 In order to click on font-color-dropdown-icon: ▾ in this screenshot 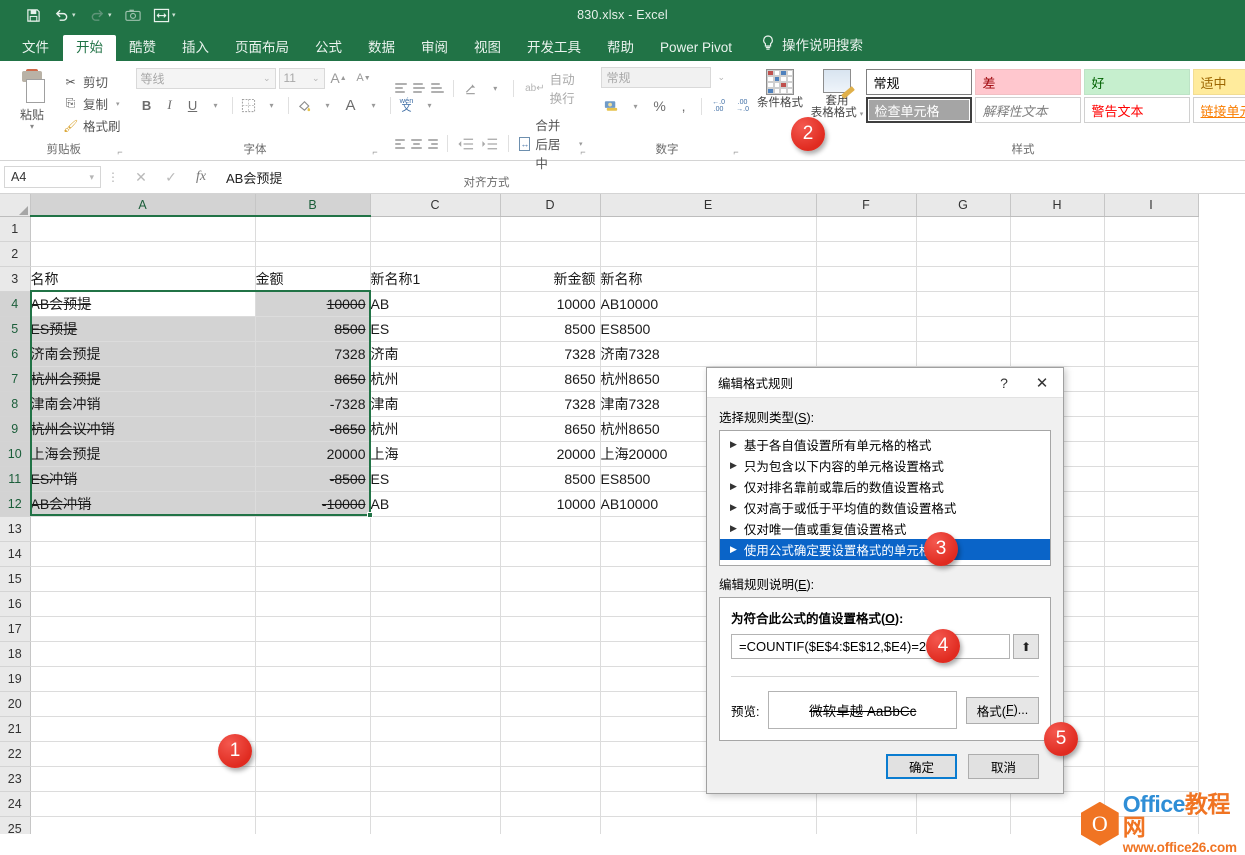, I will do `click(374, 105)`.